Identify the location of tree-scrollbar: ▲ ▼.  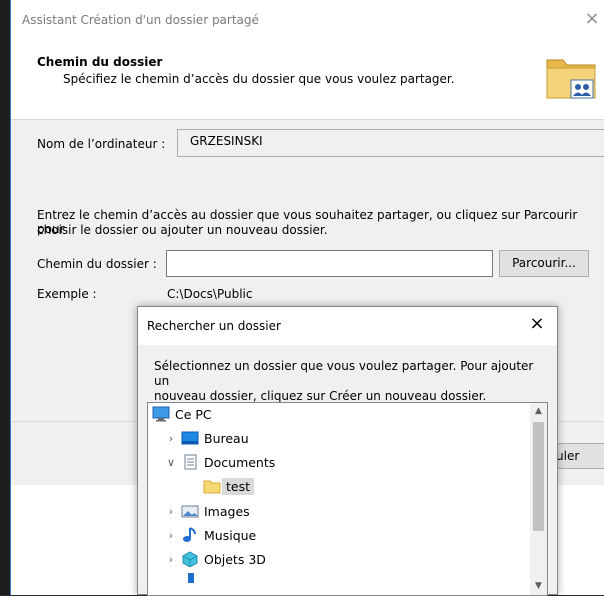
(538, 499).